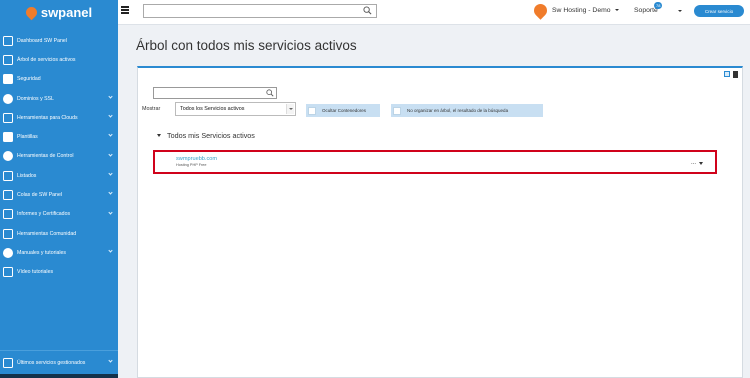 This screenshot has height=378, width=750. I want to click on sidebar-item: Informes y Certificados, so click(59, 214).